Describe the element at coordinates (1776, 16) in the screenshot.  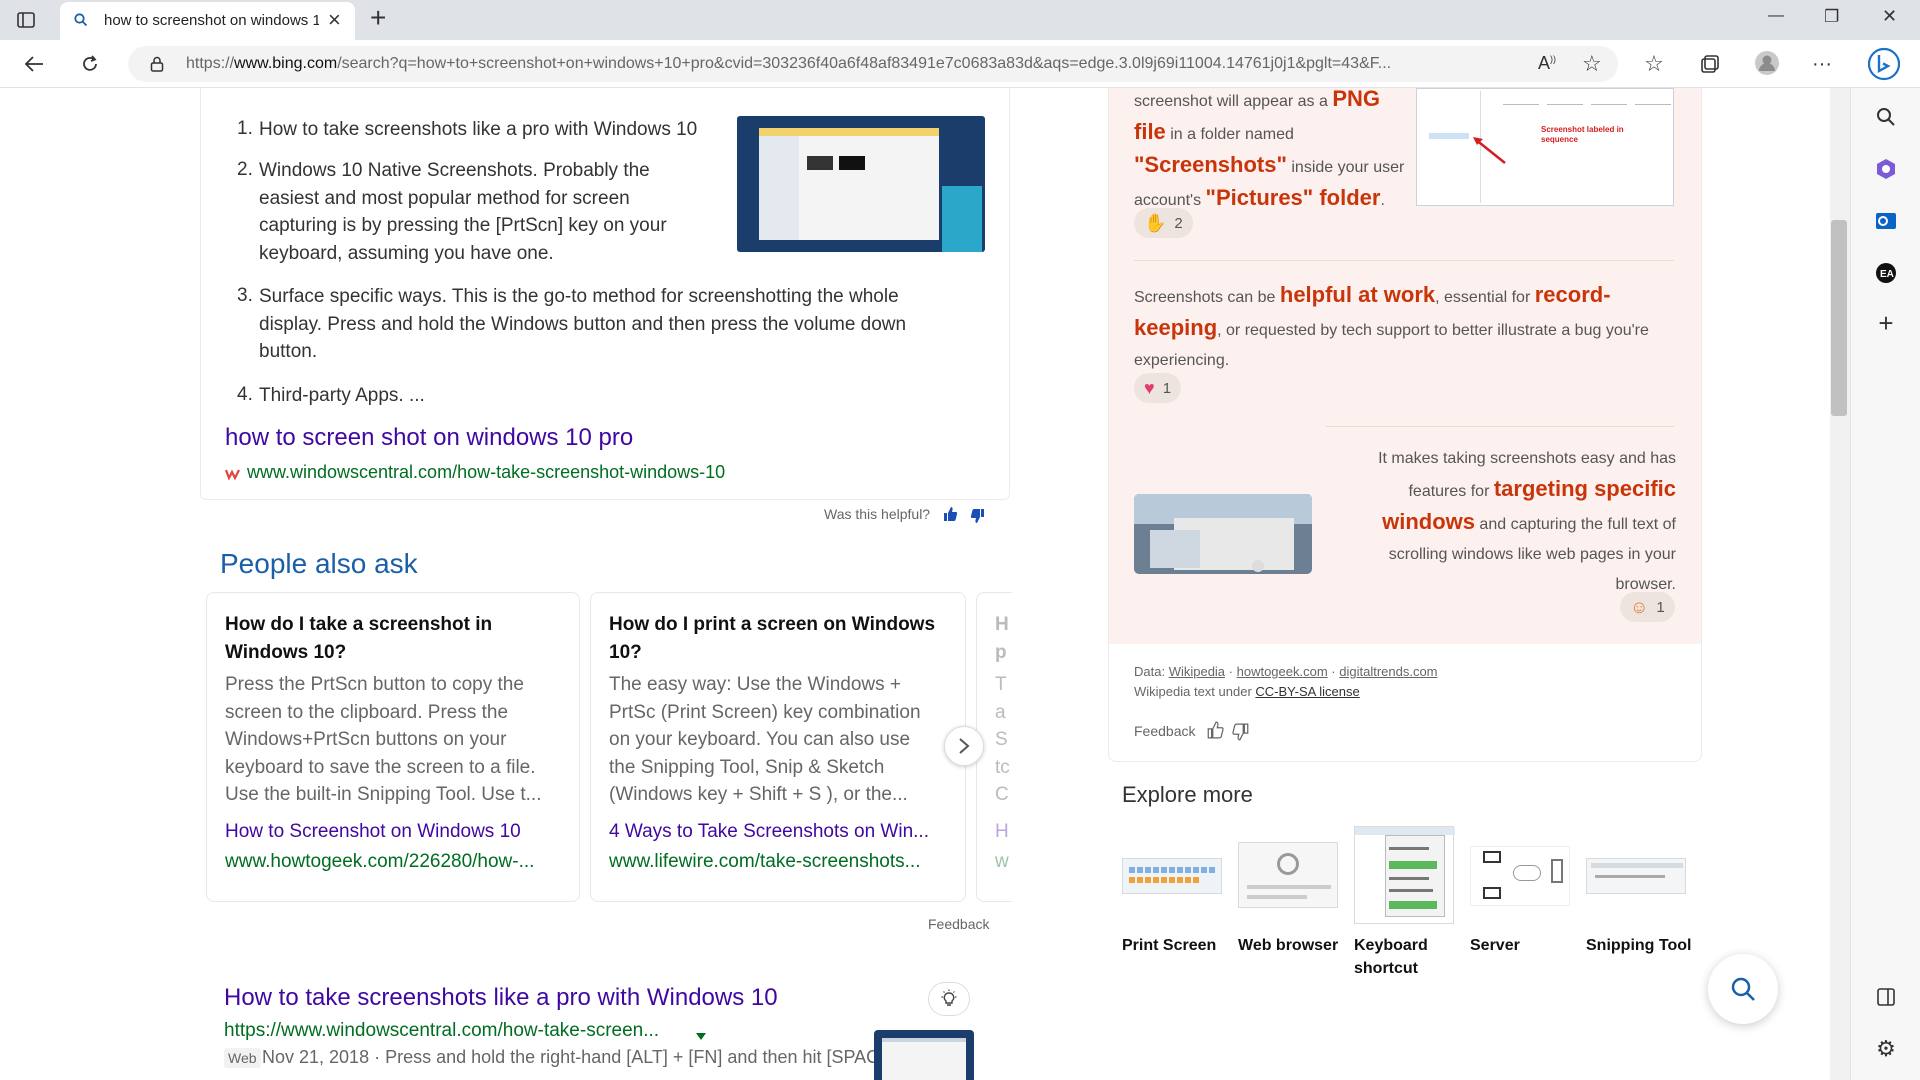
I see `minimize-button: —` at that location.